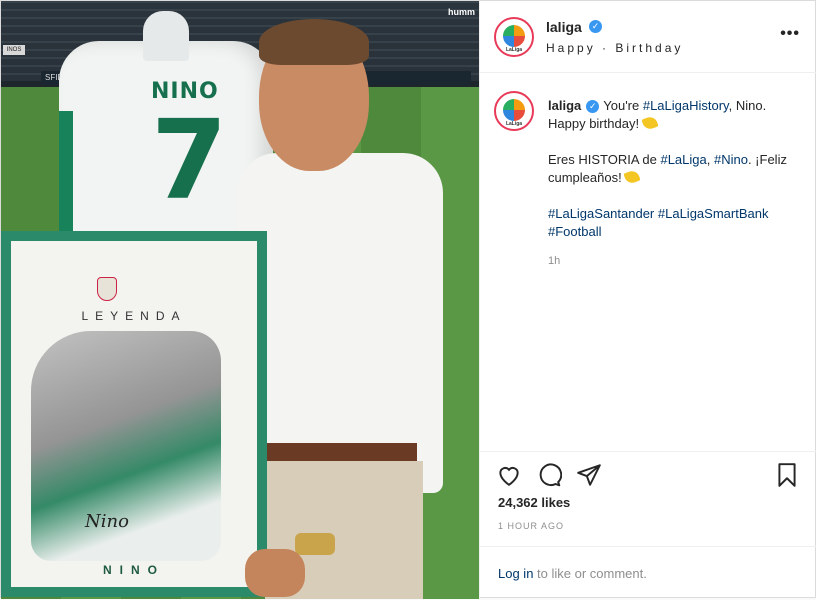  Describe the element at coordinates (189, 160) in the screenshot. I see `jersey-number: 7` at that location.